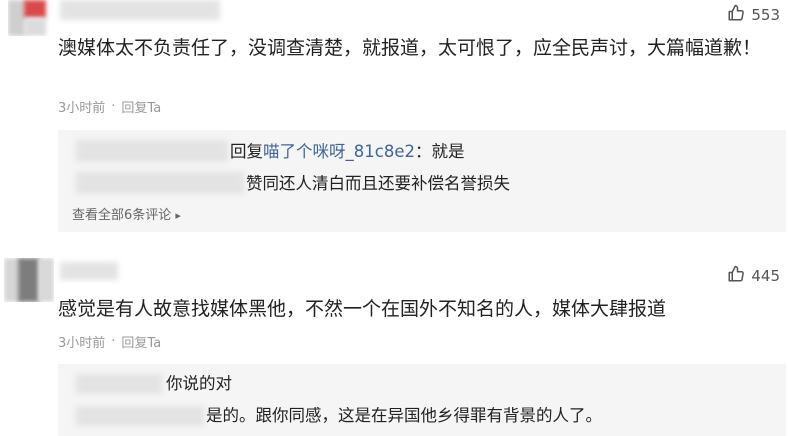  I want to click on reply-item: 是的。跟你同感，这是在异国他乡得罪有背景的人了。, so click(404, 416).